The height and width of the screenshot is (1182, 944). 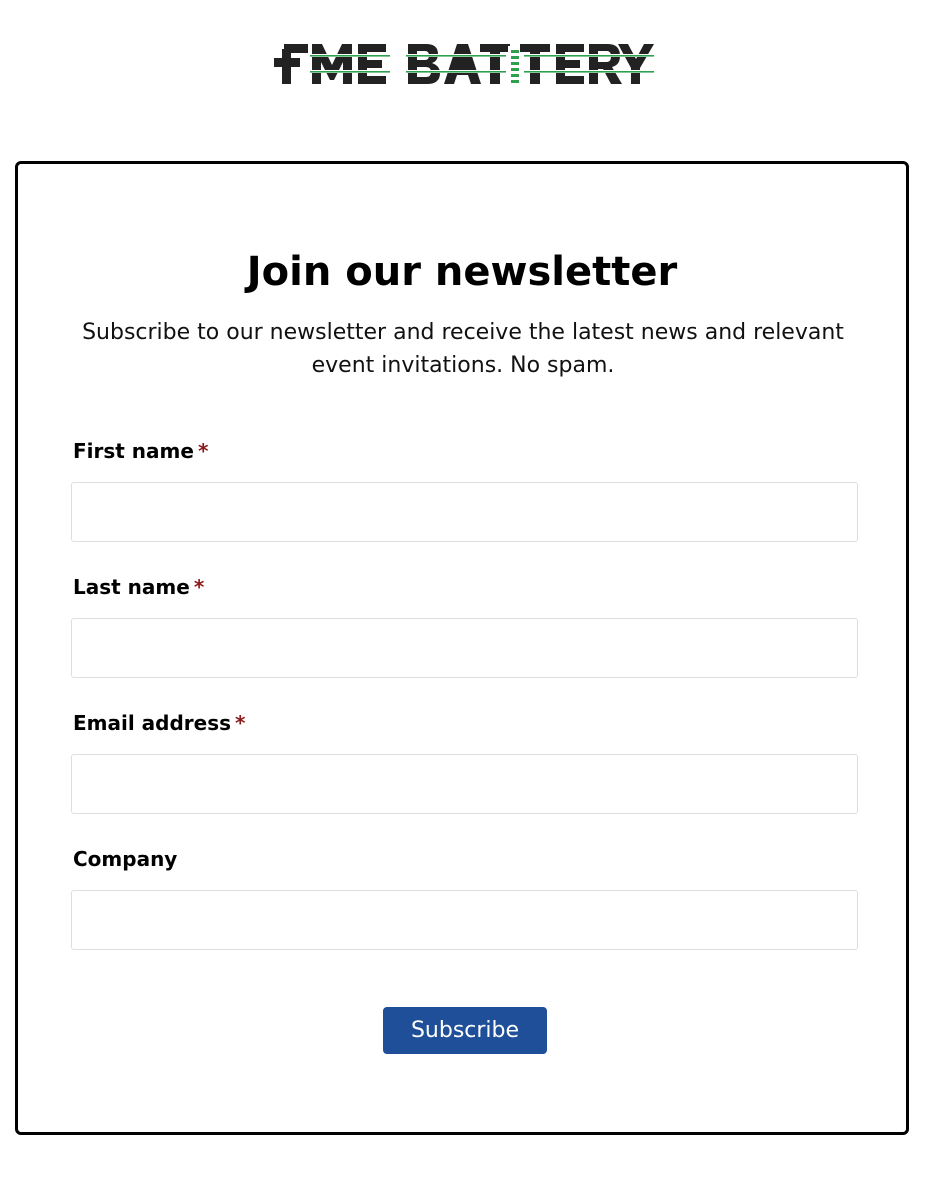 I want to click on first-name-input, so click(x=464, y=512).